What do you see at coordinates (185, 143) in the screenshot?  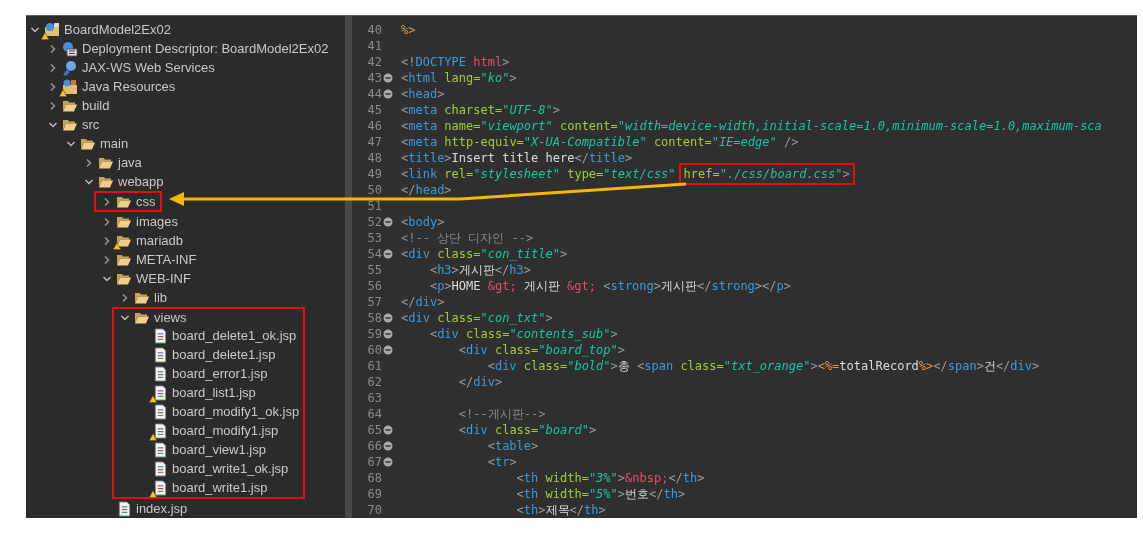 I see `tree-item: main` at bounding box center [185, 143].